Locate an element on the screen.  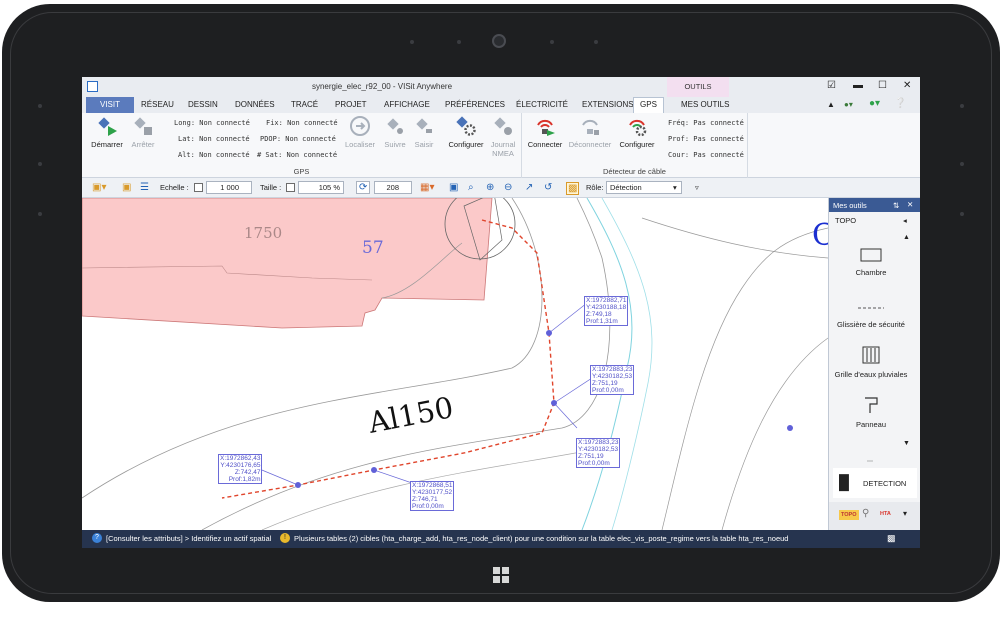
tool-chambre-label: Chambre is located at coordinates (871, 272).